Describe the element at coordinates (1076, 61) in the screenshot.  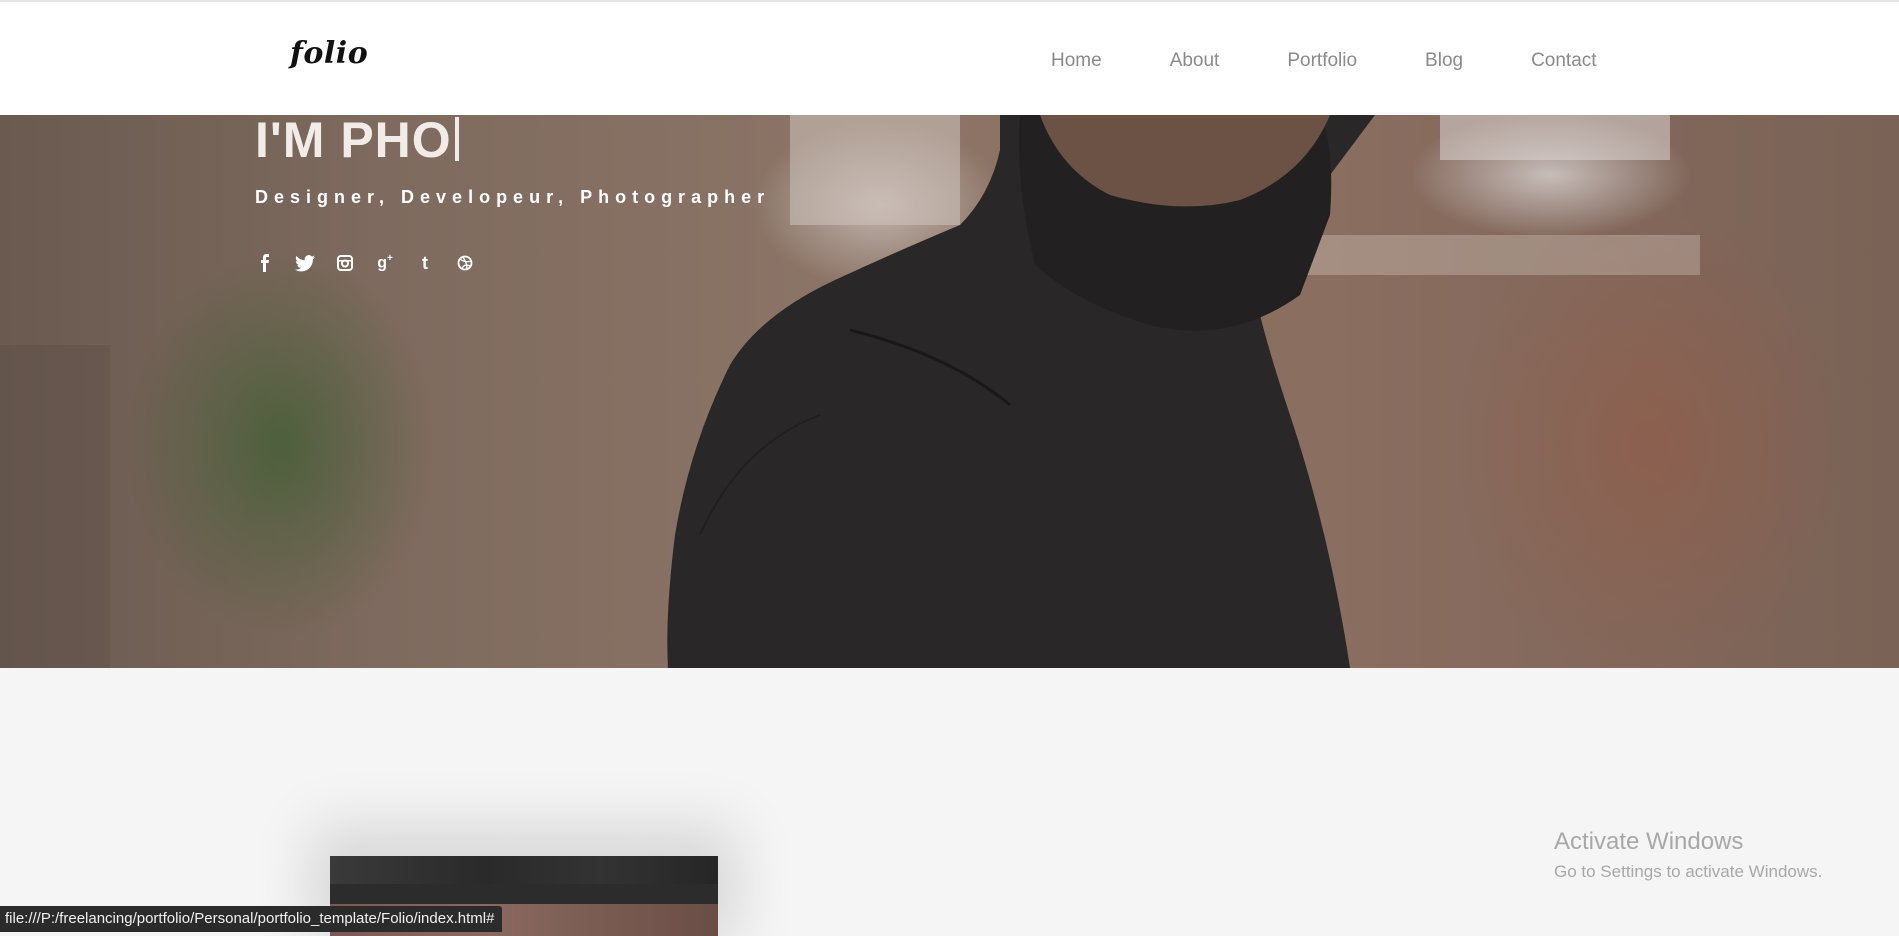
I see `nav-home: Home` at that location.